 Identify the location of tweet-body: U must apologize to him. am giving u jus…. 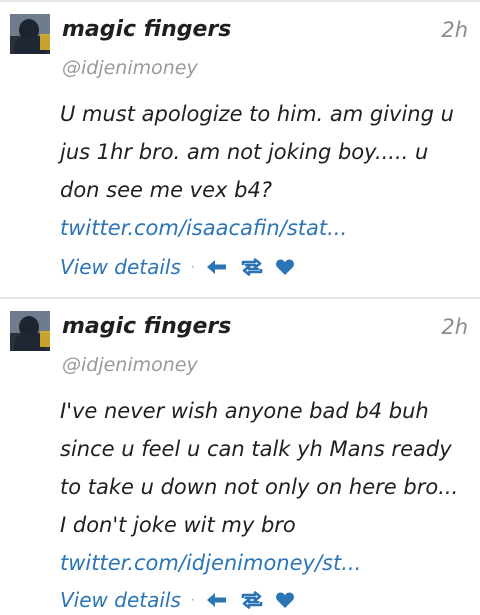
(257, 152).